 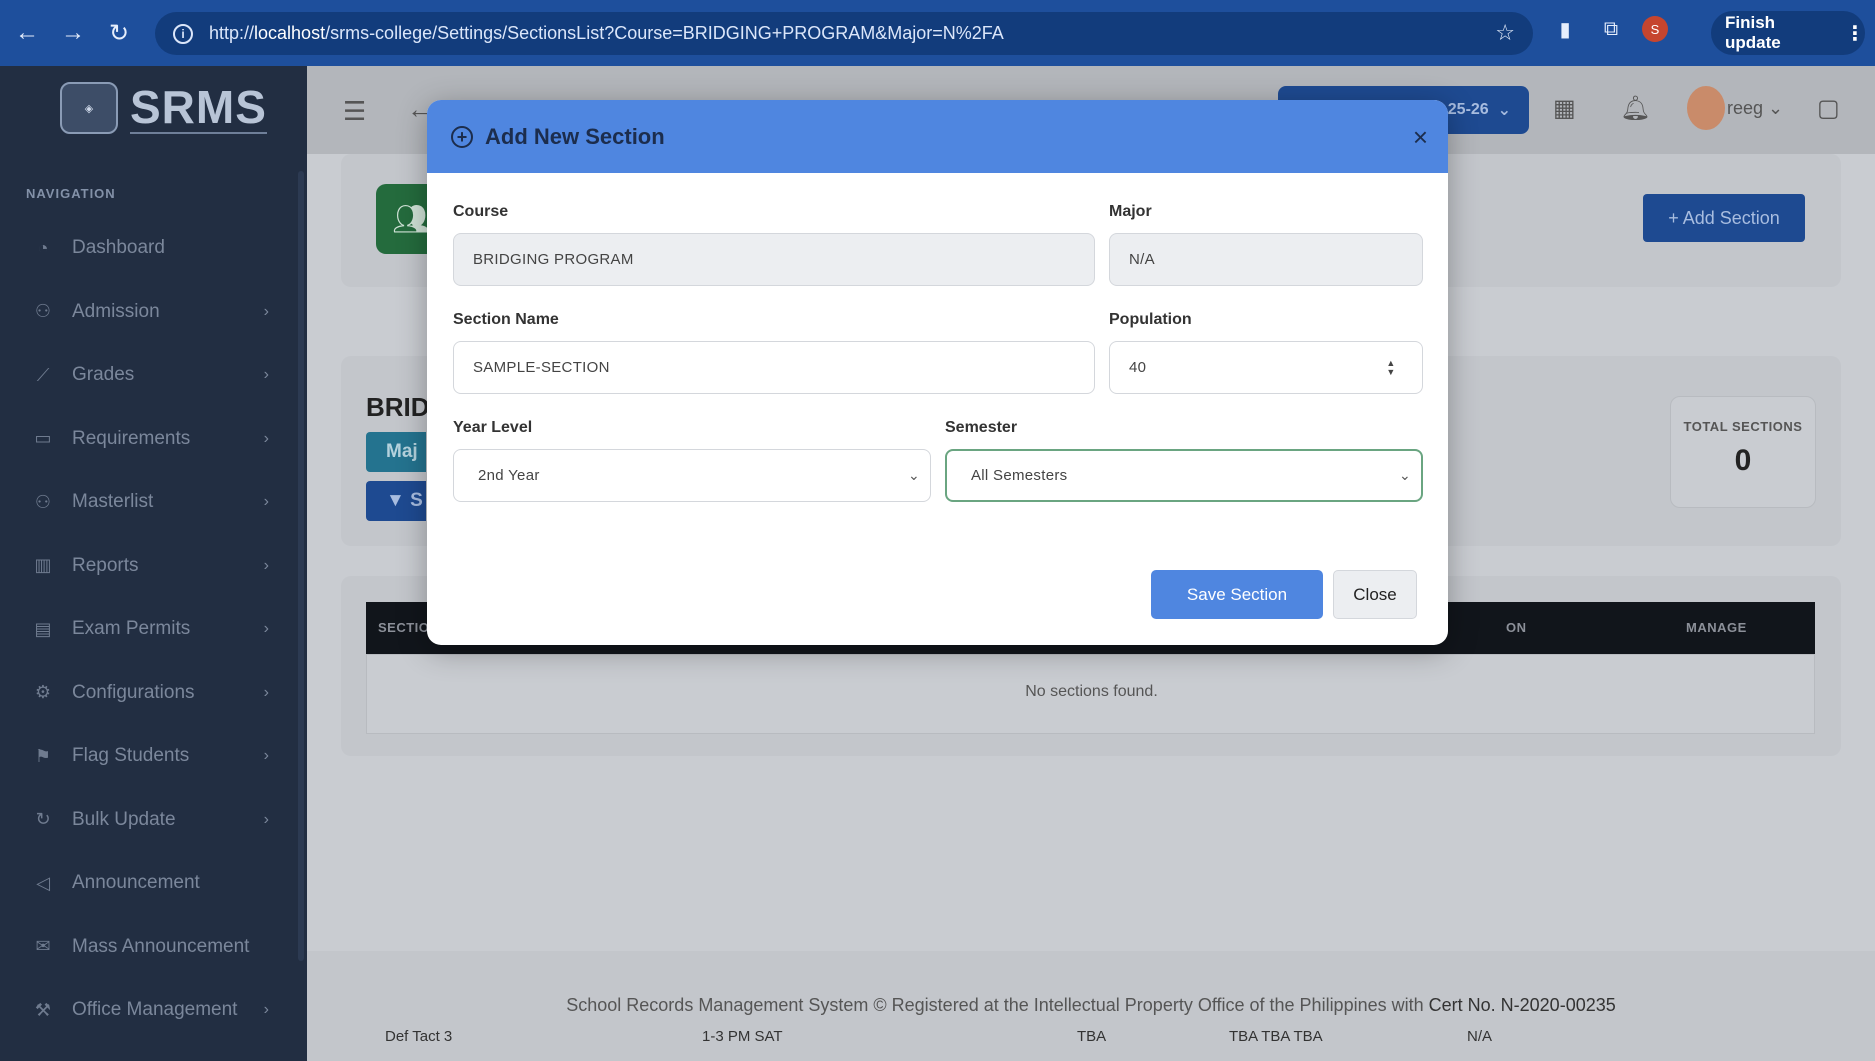 What do you see at coordinates (1375, 594) in the screenshot?
I see `close-button: Close` at bounding box center [1375, 594].